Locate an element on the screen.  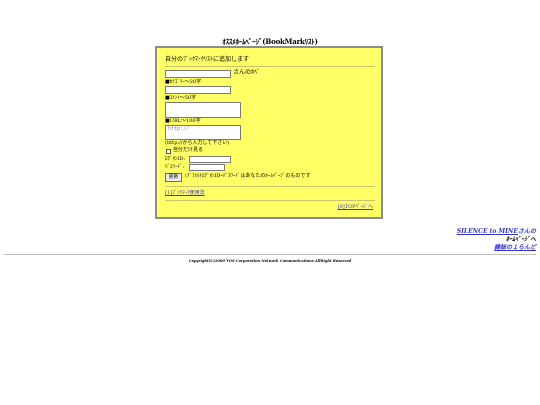
homepage-link: ﾎｰﾑﾍﾟｰｼﾞへ is located at coordinates (496, 240).